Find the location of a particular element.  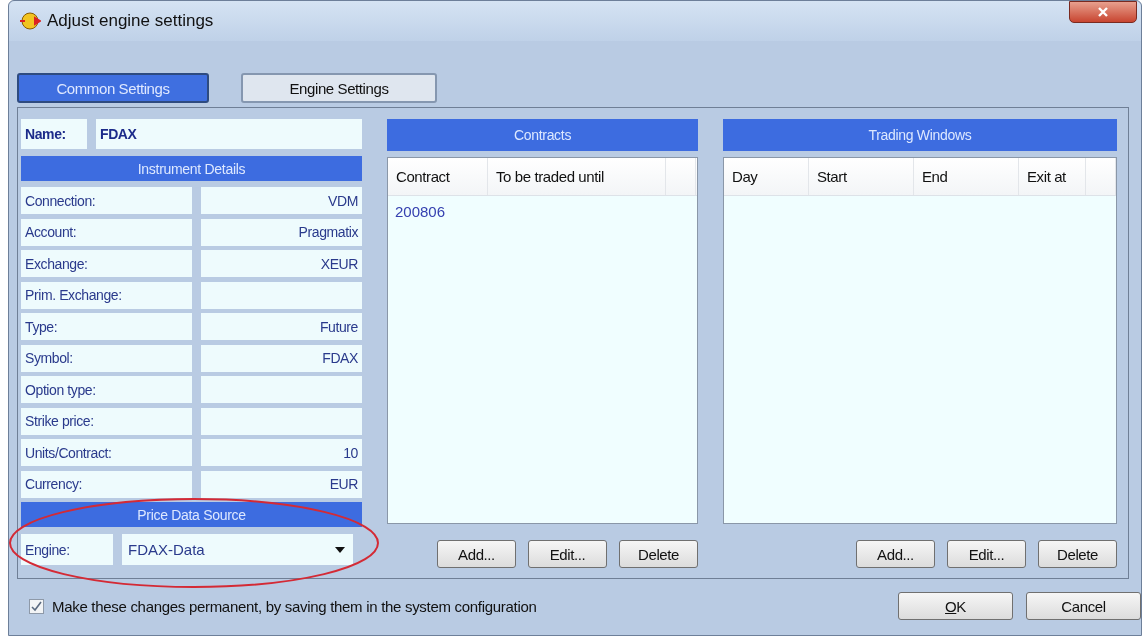

section-header: Instrument Details is located at coordinates (191, 168).